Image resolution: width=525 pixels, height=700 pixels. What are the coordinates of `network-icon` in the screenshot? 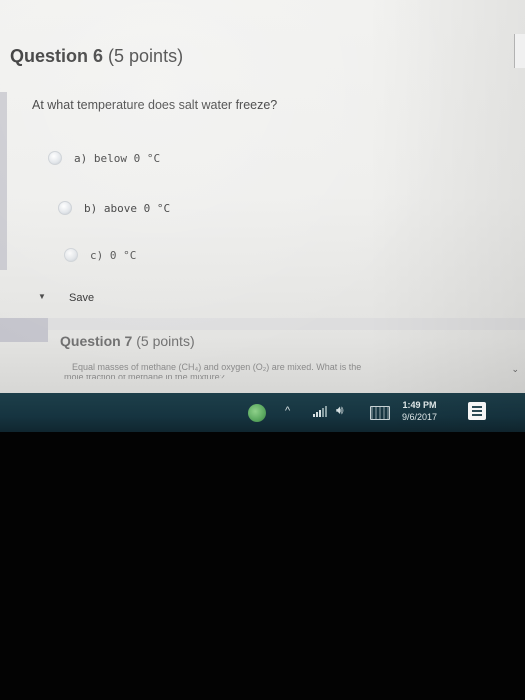 It's located at (320, 411).